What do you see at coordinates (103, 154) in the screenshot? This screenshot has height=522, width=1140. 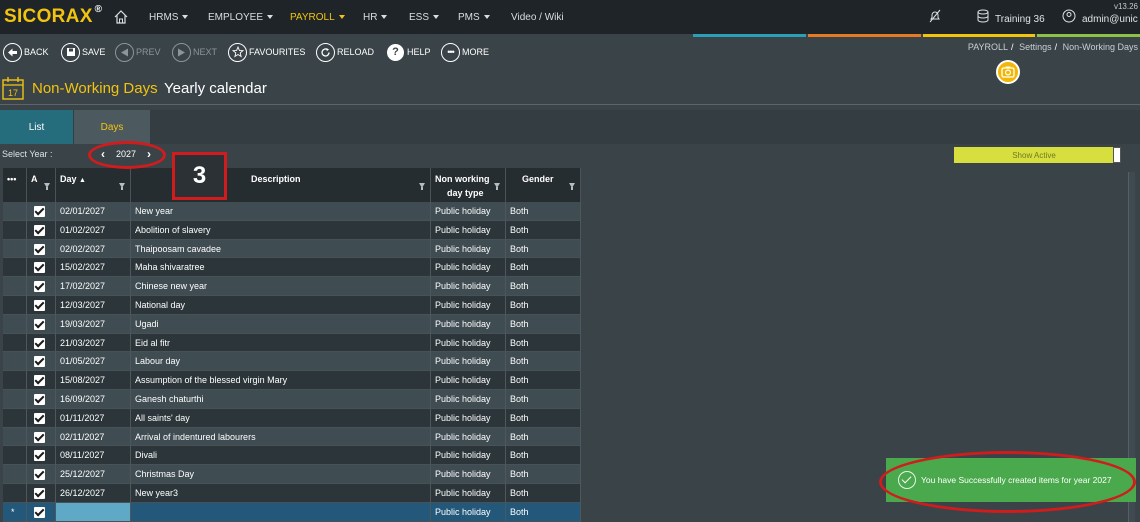 I see `year-prev-icon: ‹` at bounding box center [103, 154].